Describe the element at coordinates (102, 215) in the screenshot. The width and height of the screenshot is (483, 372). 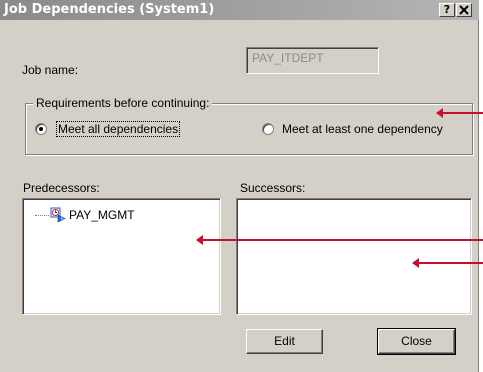
I see `list-item-label: PAY_MGMT` at that location.